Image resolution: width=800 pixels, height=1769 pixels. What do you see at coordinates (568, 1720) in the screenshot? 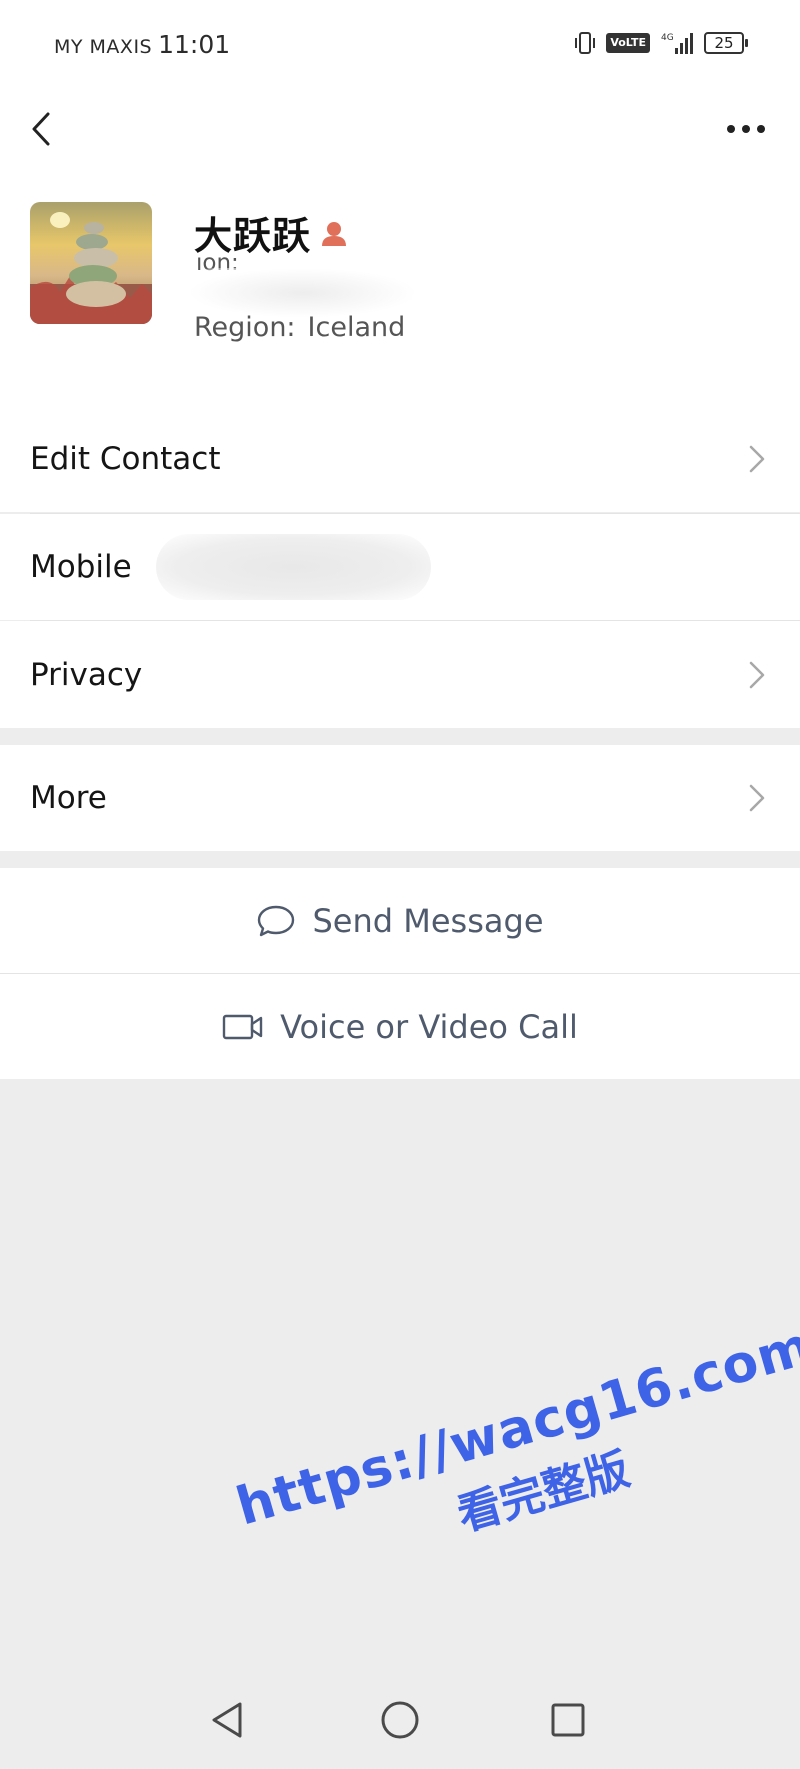
I see `nav-recents-icon` at bounding box center [568, 1720].